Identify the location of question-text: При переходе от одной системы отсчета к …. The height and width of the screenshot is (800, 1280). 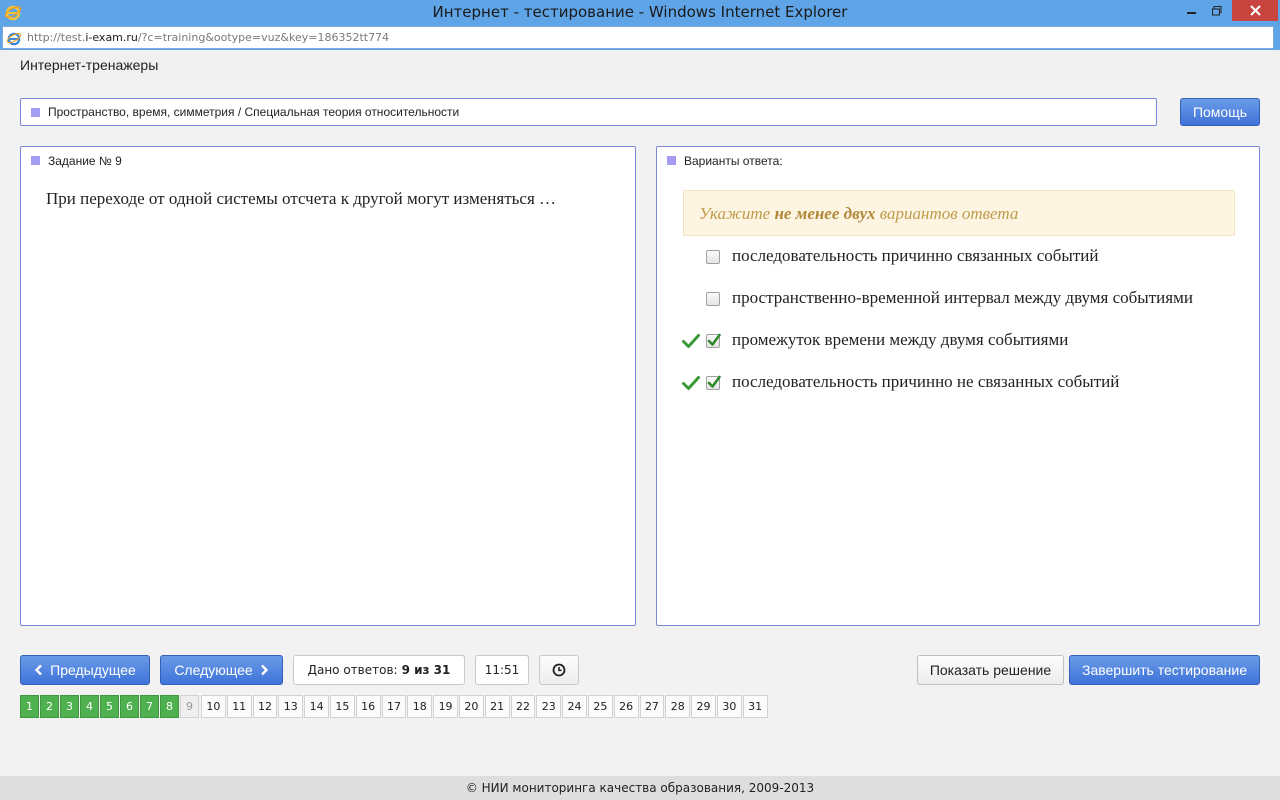
(301, 198).